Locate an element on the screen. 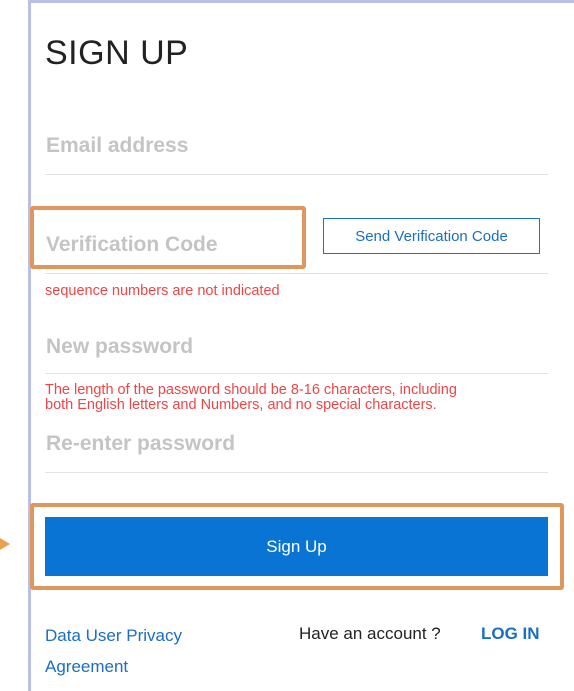 This screenshot has width=574, height=691. reenter-password-field: Re-enter password is located at coordinates (140, 444).